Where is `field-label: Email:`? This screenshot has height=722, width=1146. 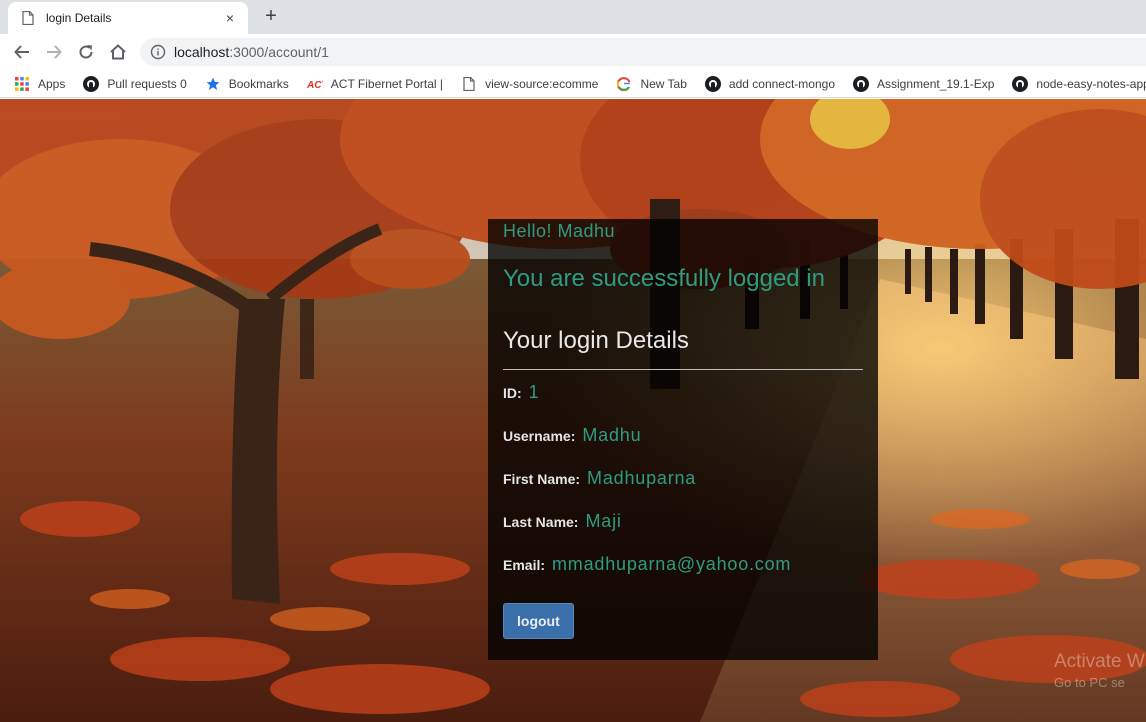
field-label: Email: is located at coordinates (524, 565).